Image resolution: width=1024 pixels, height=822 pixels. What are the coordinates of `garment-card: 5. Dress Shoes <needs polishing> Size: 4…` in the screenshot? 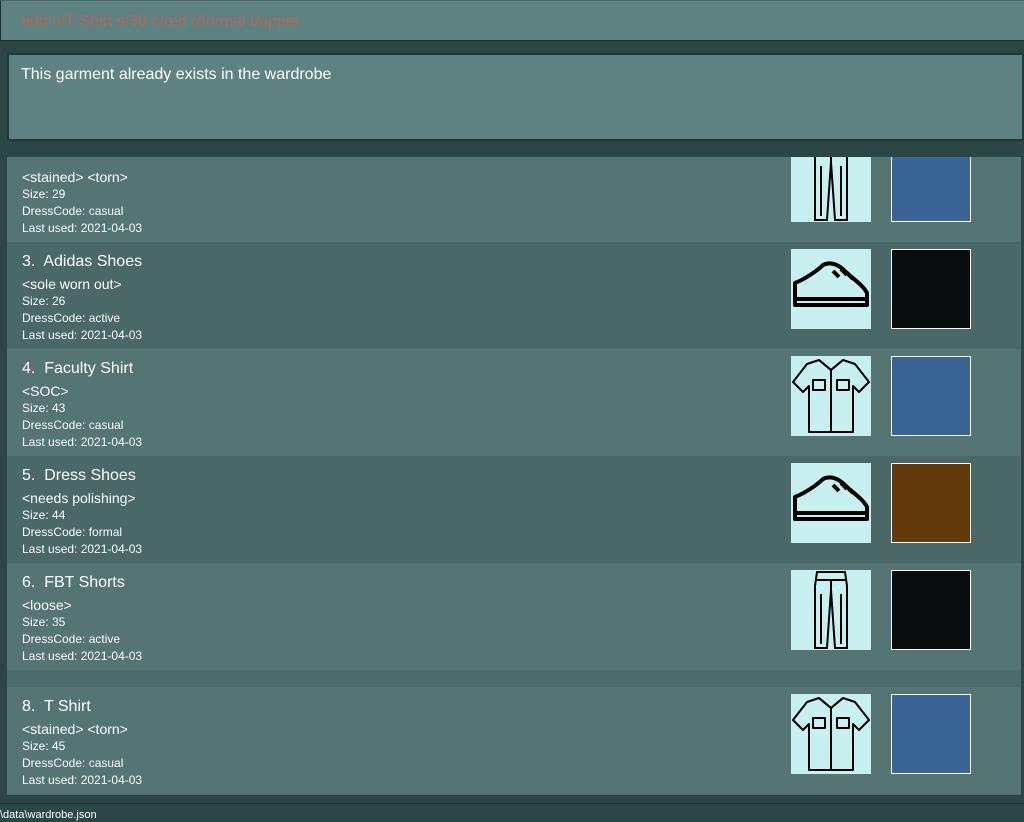 It's located at (514, 509).